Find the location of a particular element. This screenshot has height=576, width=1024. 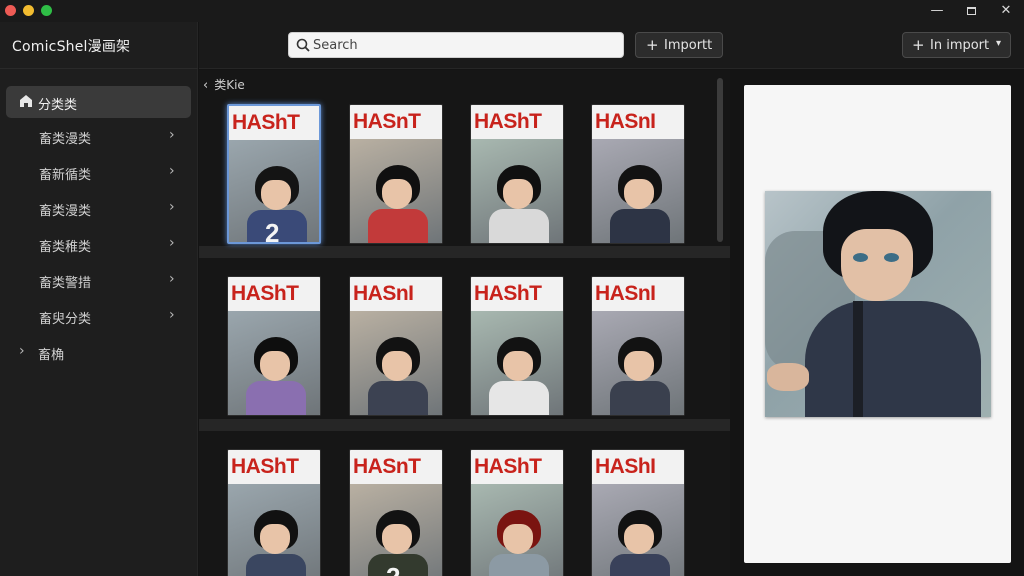

sidebar-item-label: 畜类稚类 is located at coordinates (65, 247).